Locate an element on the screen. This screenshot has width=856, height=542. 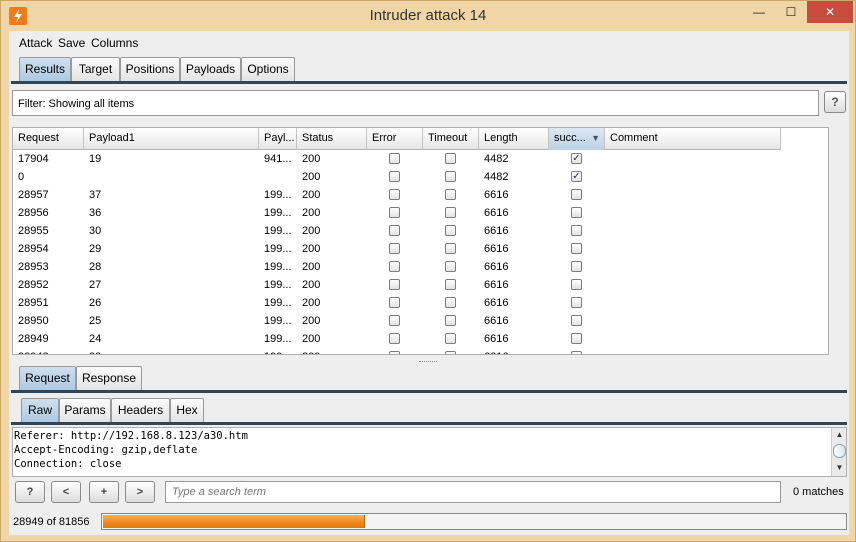
search-add-button: + is located at coordinates (104, 492).